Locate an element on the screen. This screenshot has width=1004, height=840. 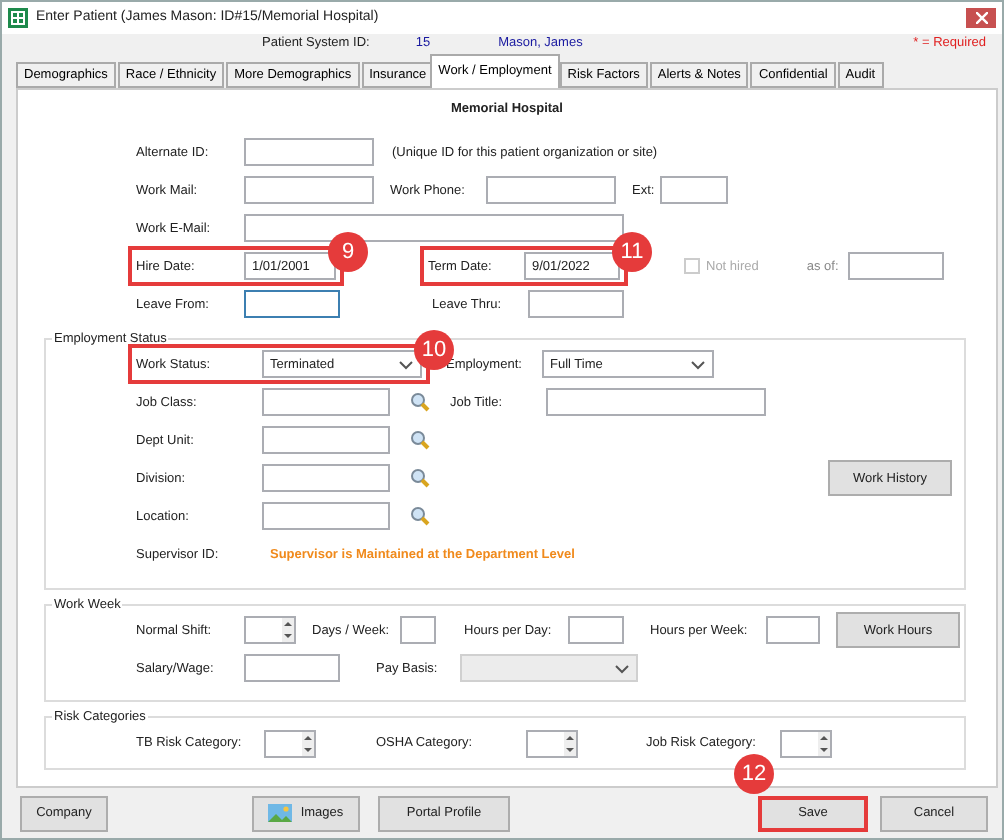
step-badge: 11 is located at coordinates (632, 252).